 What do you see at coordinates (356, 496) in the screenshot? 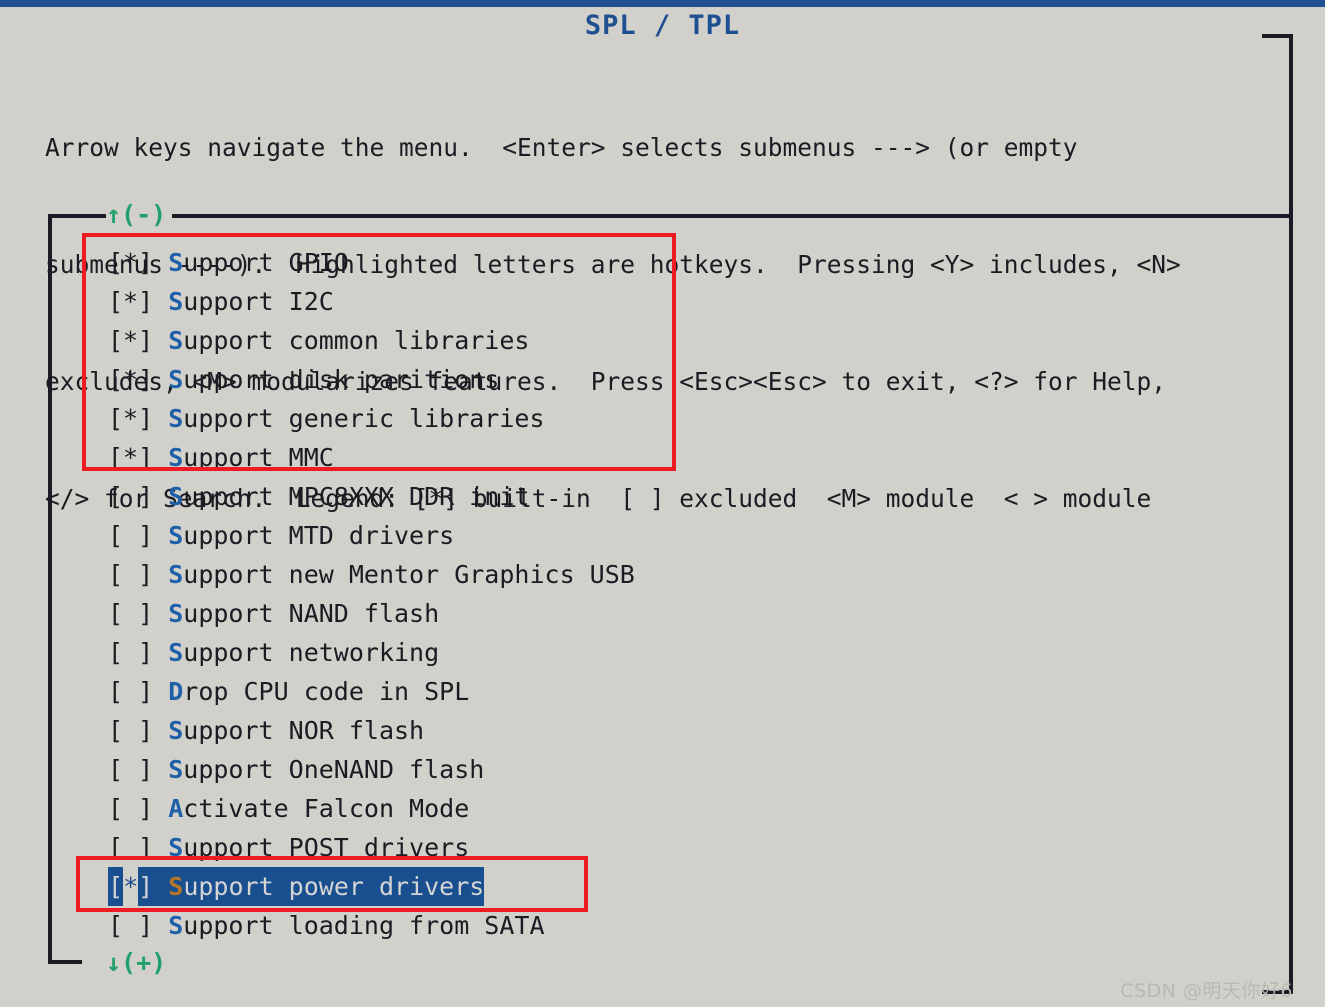
I see `menu-item-label: upport MPC8XXX DDR init` at bounding box center [356, 496].